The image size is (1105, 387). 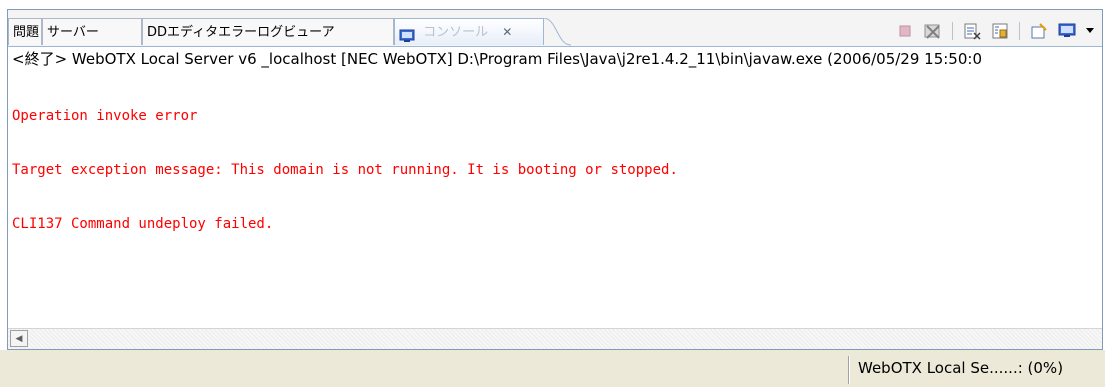 What do you see at coordinates (456, 32) in the screenshot?
I see `tab-label: コンソール` at bounding box center [456, 32].